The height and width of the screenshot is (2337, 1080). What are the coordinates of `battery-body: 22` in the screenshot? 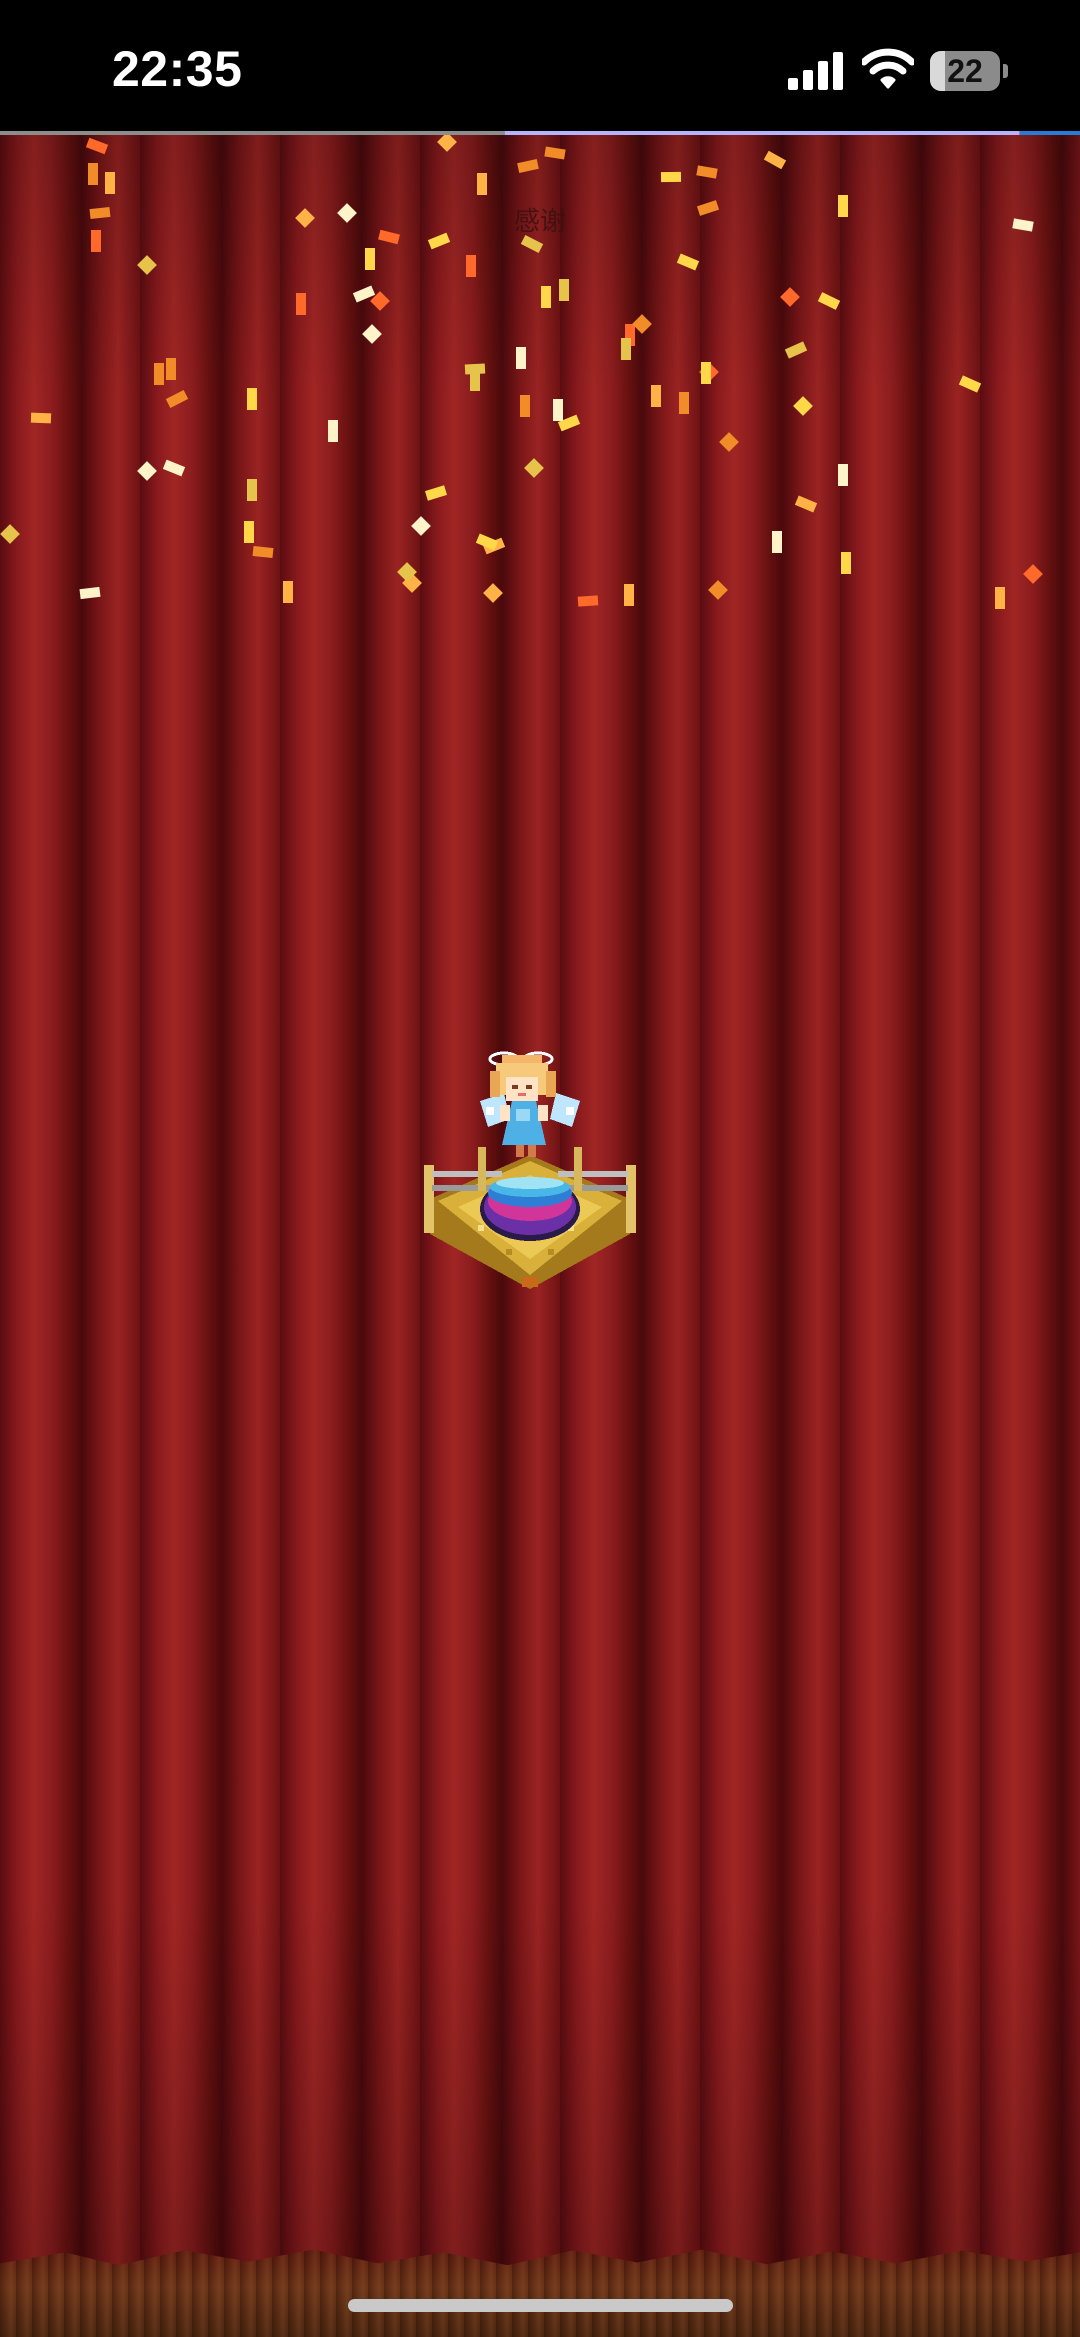 It's located at (965, 71).